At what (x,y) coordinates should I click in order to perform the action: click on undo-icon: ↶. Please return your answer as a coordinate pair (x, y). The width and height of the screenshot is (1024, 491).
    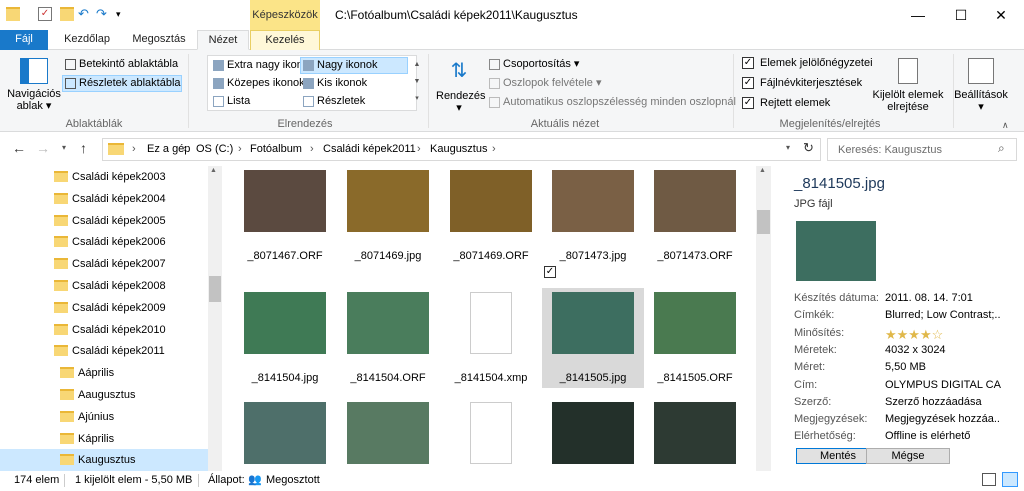
    Looking at the image, I should click on (85, 14).